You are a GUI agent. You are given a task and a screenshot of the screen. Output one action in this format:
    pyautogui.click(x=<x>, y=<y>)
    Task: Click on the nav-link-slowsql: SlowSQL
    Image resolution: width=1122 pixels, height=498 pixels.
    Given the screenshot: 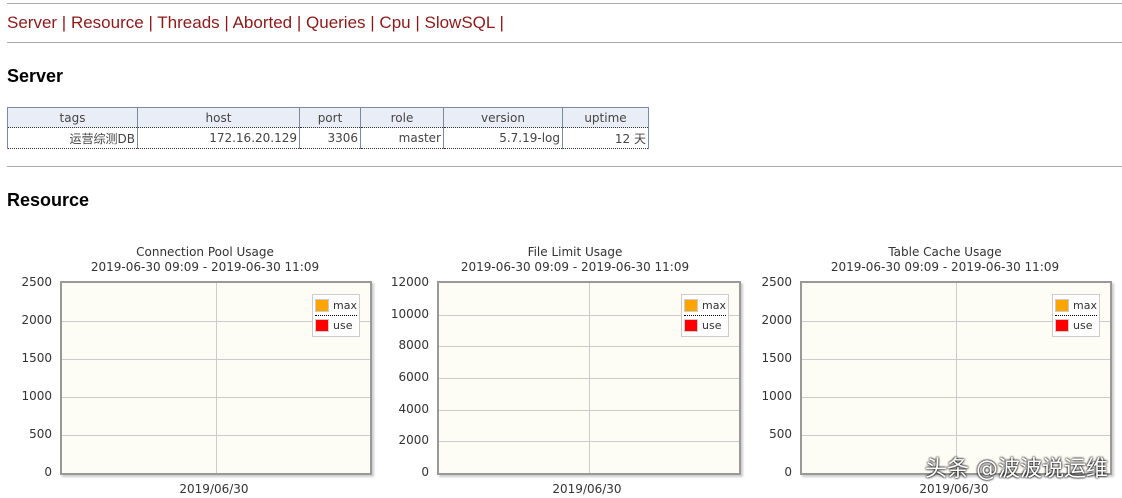 What is the action you would take?
    pyautogui.click(x=459, y=22)
    